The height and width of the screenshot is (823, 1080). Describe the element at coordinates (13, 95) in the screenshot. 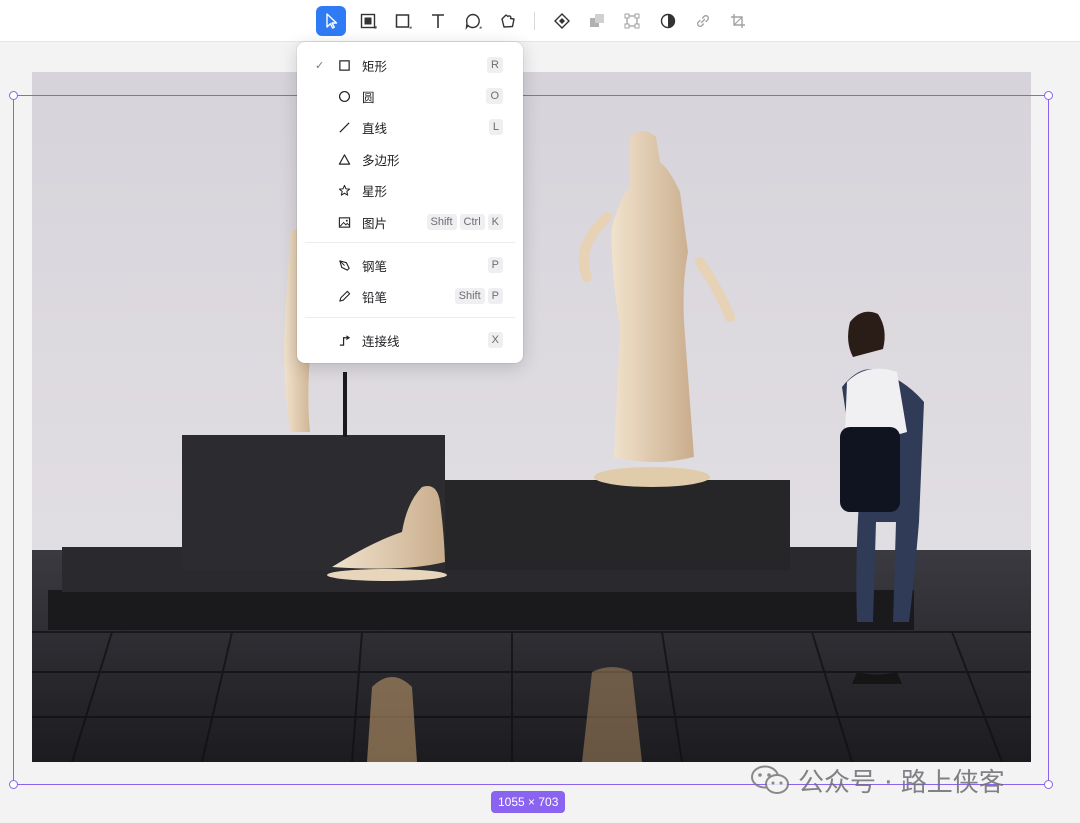

I see `resize-handle-top-left` at that location.